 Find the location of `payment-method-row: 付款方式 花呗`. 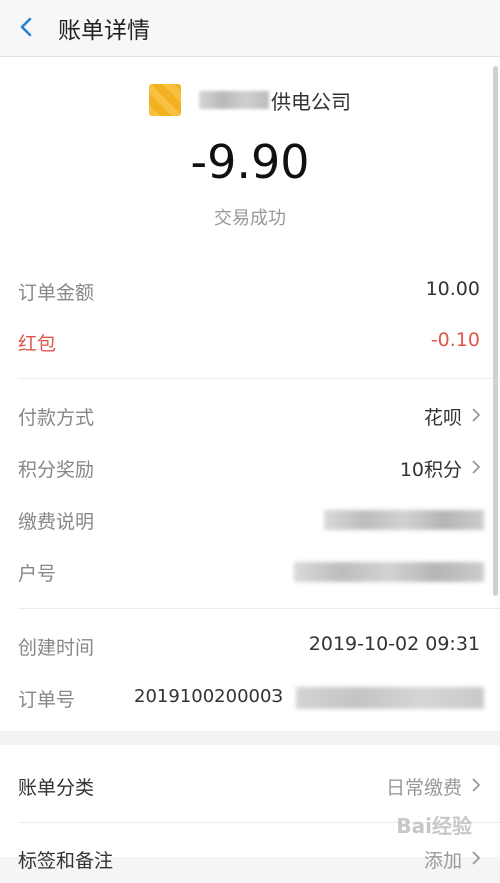

payment-method-row: 付款方式 花呗 is located at coordinates (250, 415).